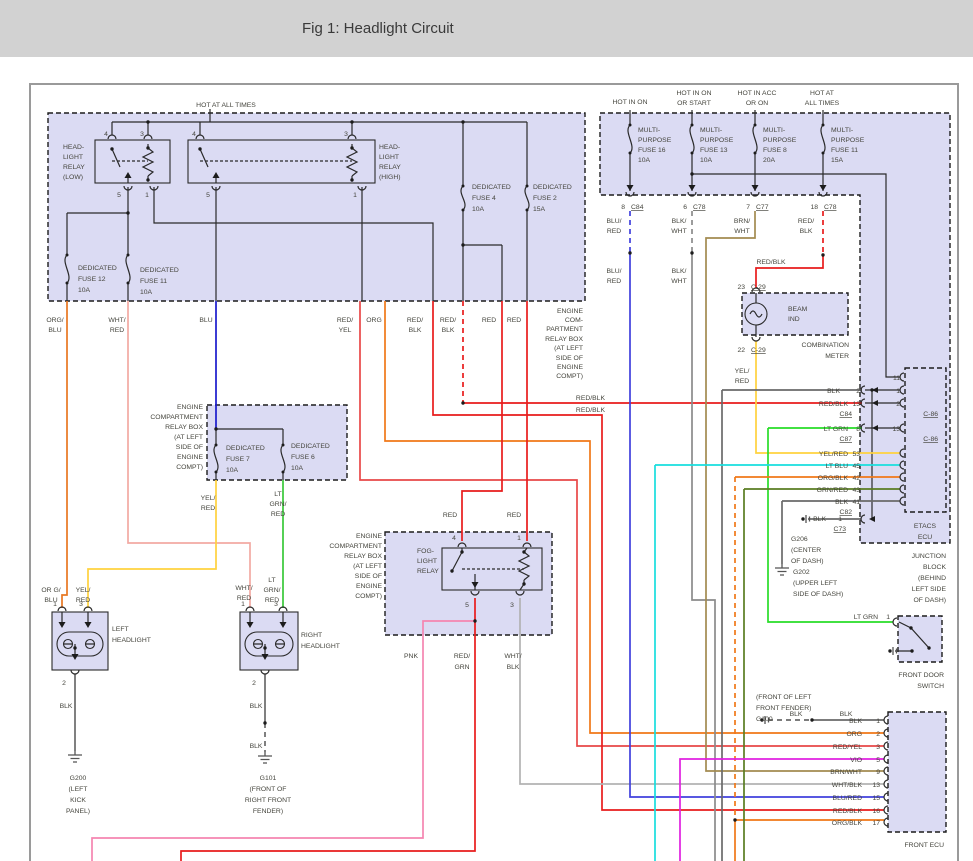 This screenshot has width=973, height=861. I want to click on label-blu-30: BLU, so click(54, 330).